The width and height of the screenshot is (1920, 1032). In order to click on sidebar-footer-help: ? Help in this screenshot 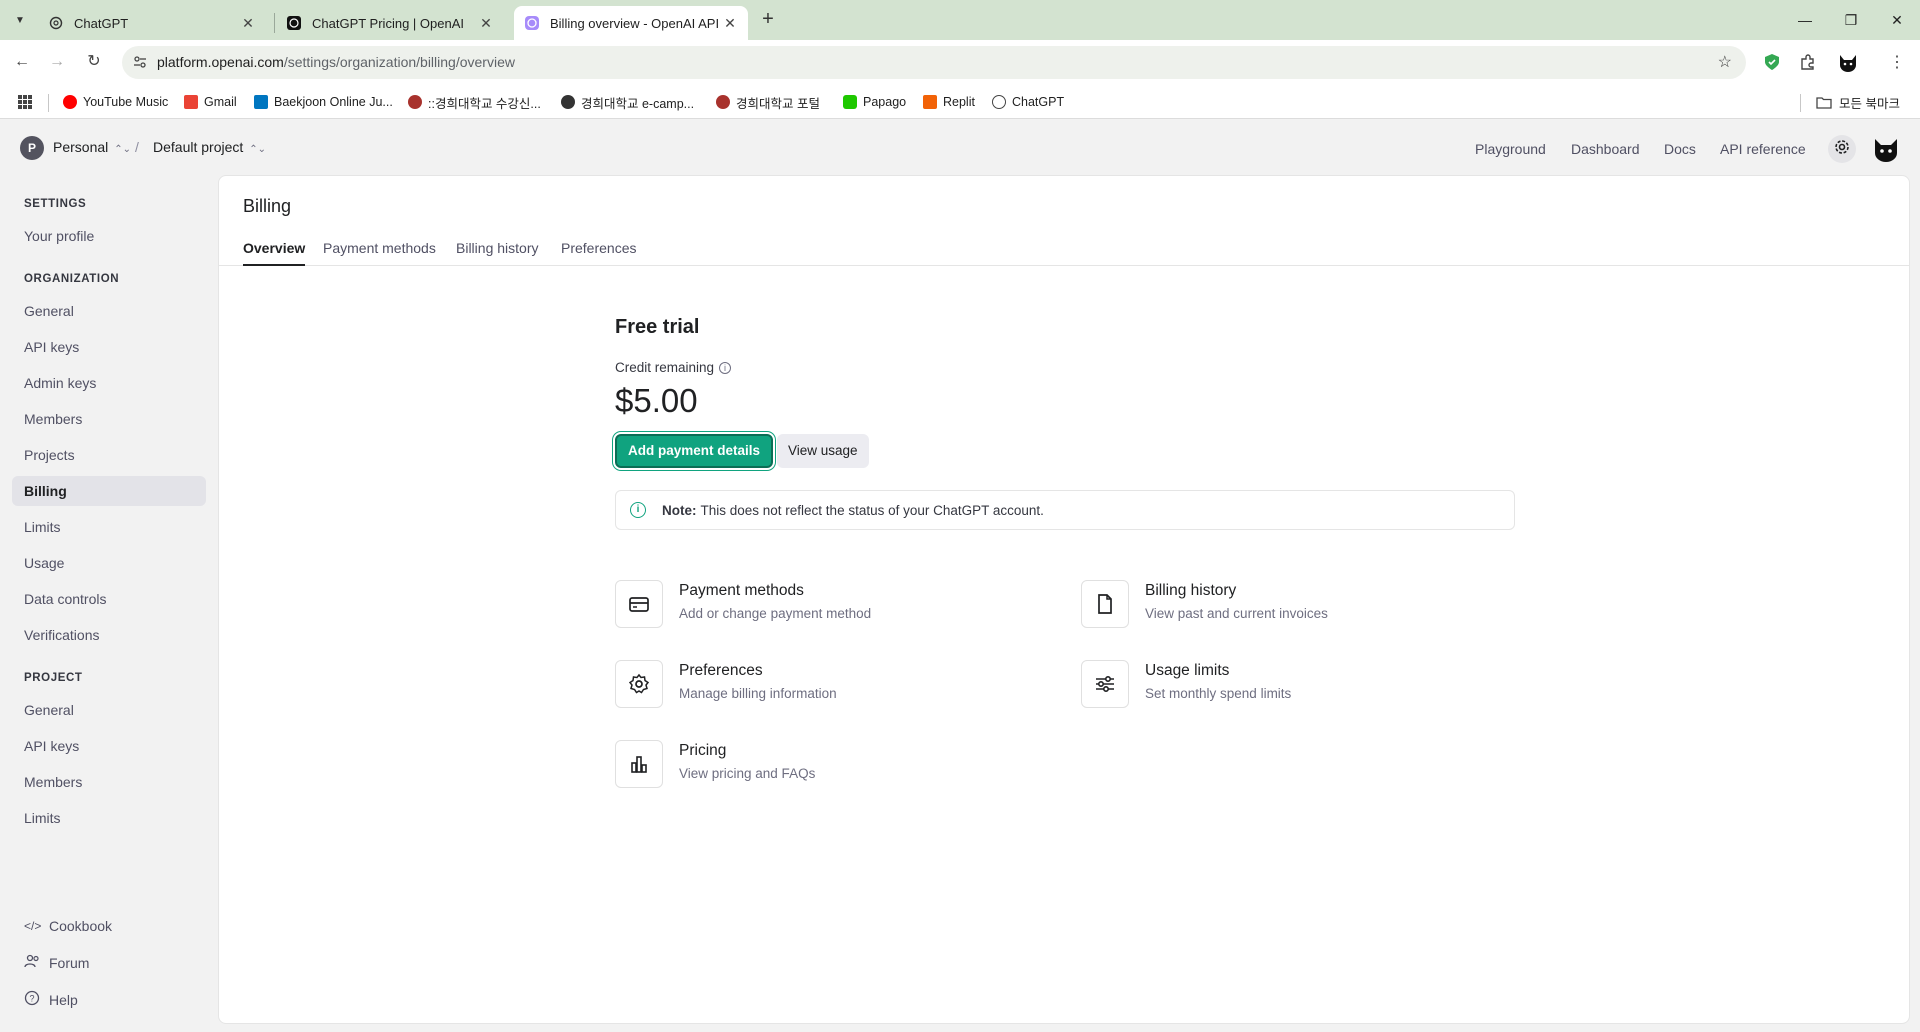, I will do `click(51, 999)`.